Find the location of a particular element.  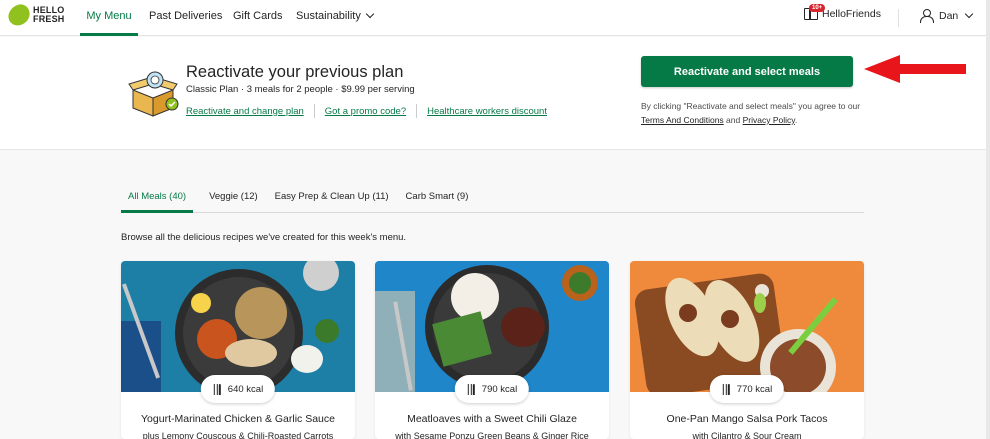

nav-sustainability: Sustainability is located at coordinates (335, 18).